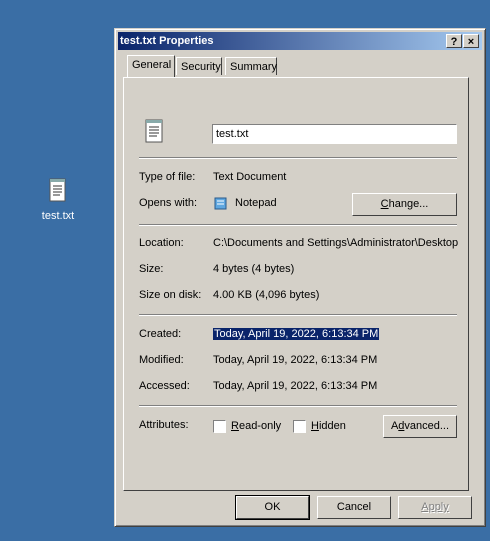 The width and height of the screenshot is (490, 541). What do you see at coordinates (164, 425) in the screenshot?
I see `attributes-label: Attributes:` at bounding box center [164, 425].